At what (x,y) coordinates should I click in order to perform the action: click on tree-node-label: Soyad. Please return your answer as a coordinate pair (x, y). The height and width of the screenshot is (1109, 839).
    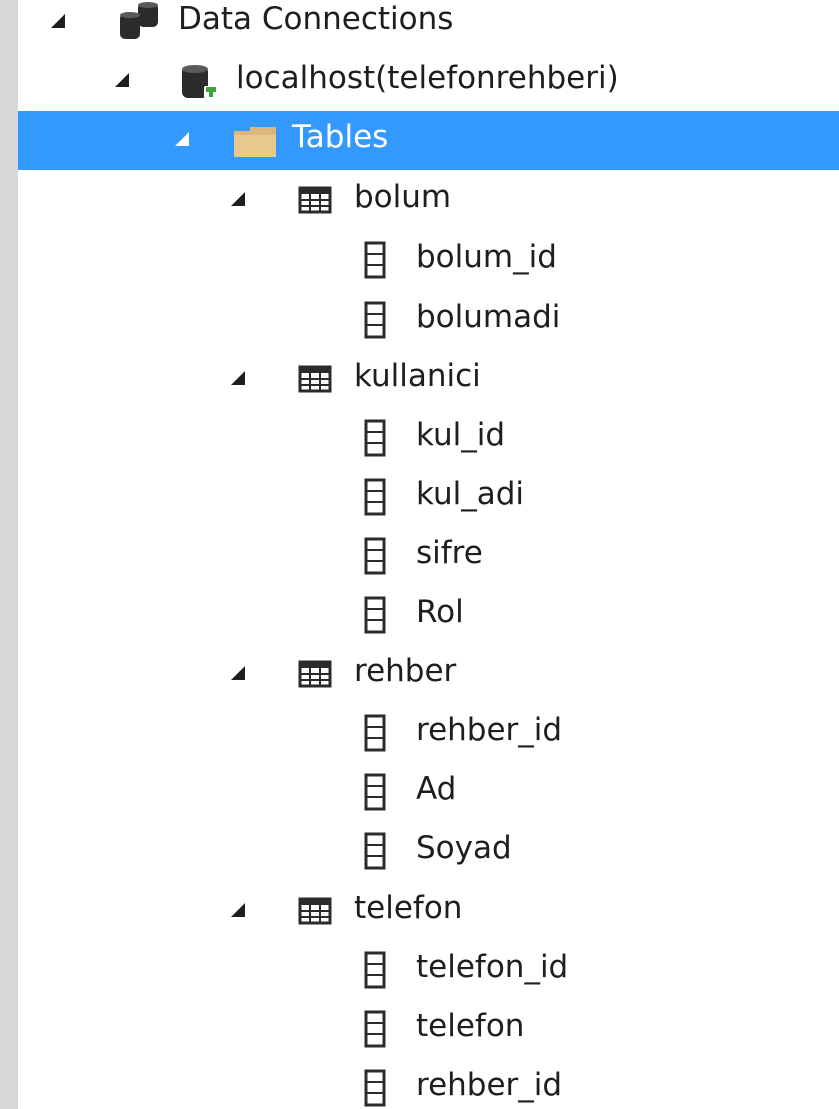
    Looking at the image, I should click on (464, 848).